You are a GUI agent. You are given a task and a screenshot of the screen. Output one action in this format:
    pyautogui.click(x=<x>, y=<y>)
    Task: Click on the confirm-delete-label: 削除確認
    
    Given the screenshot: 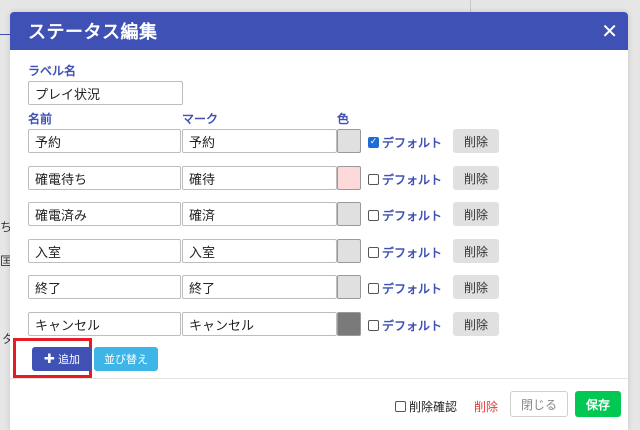 What is the action you would take?
    pyautogui.click(x=433, y=407)
    